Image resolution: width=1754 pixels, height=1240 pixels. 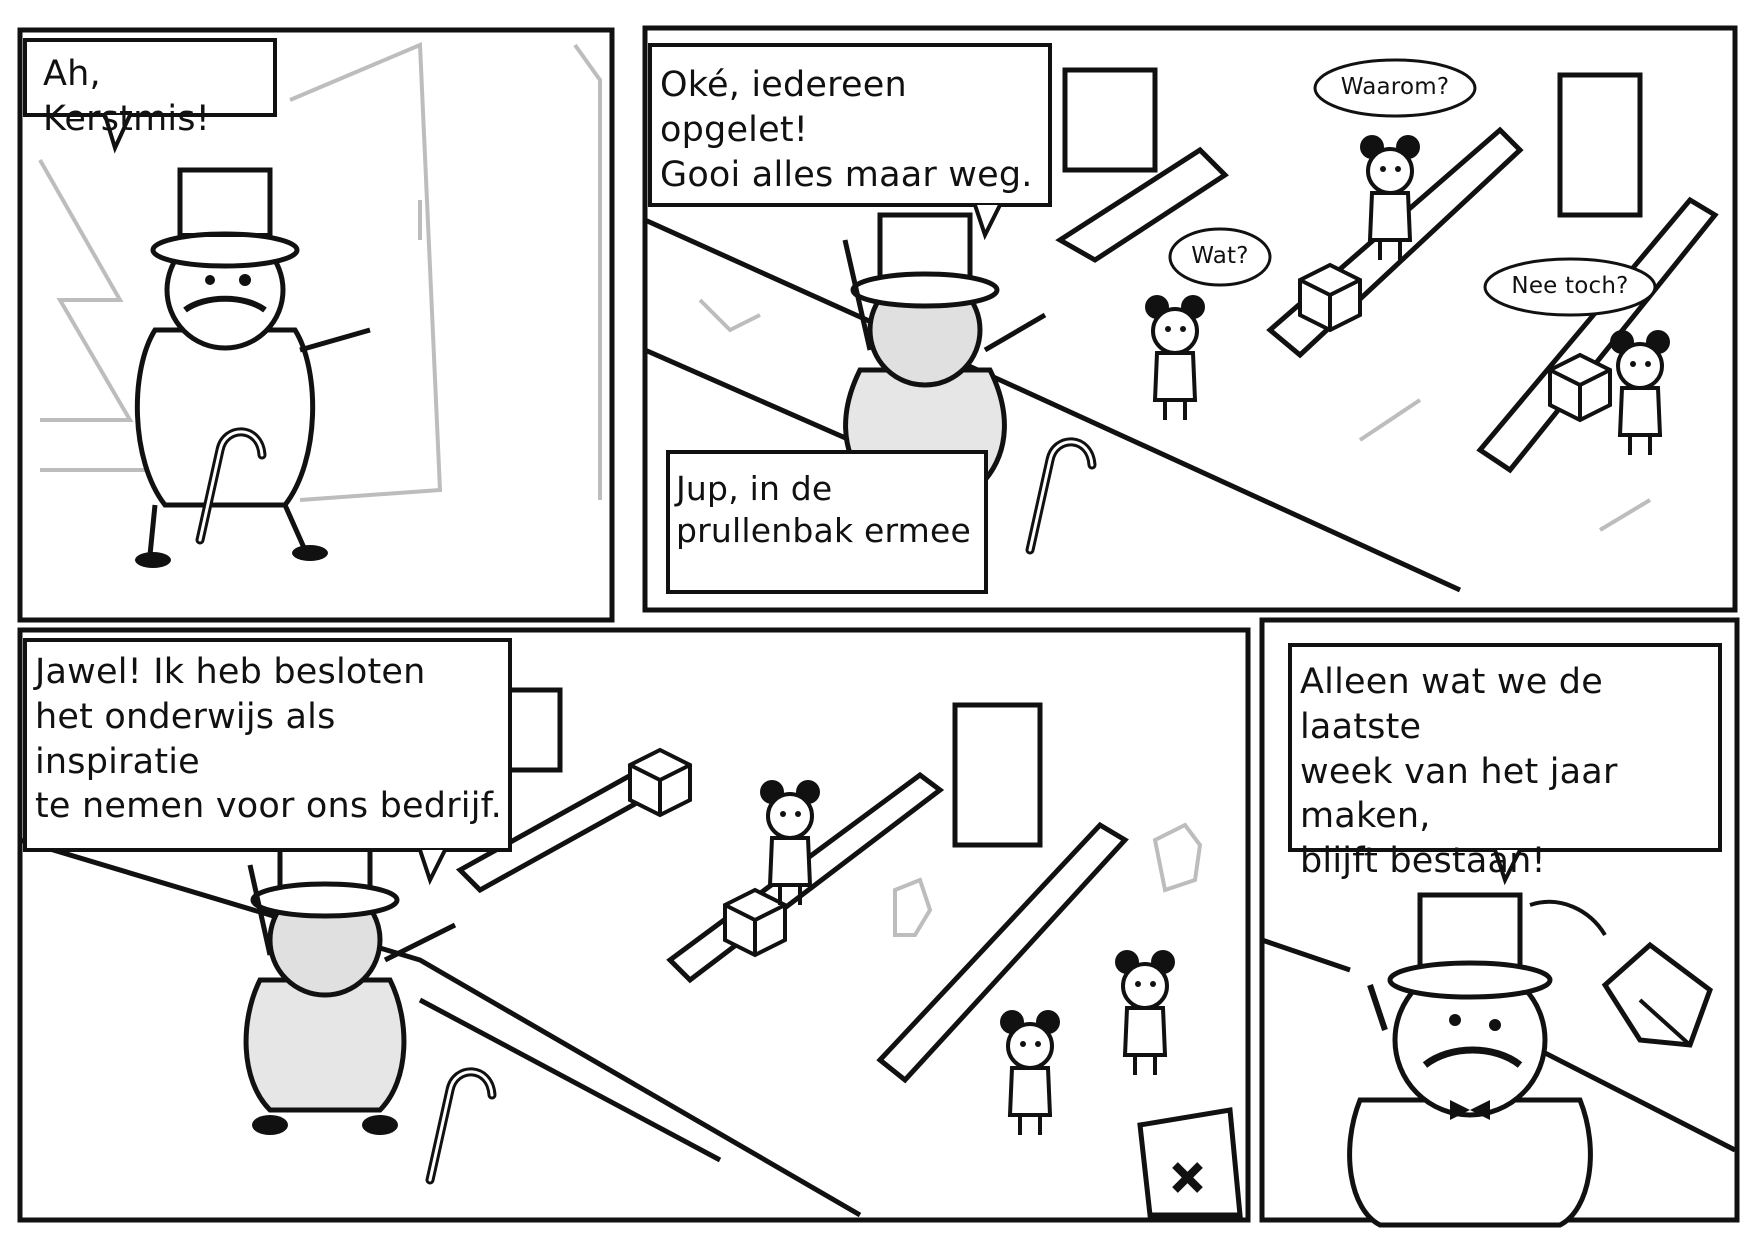 What do you see at coordinates (1395, 87) in the screenshot?
I see `panel-2-worker-speech-1: Waarom?` at bounding box center [1395, 87].